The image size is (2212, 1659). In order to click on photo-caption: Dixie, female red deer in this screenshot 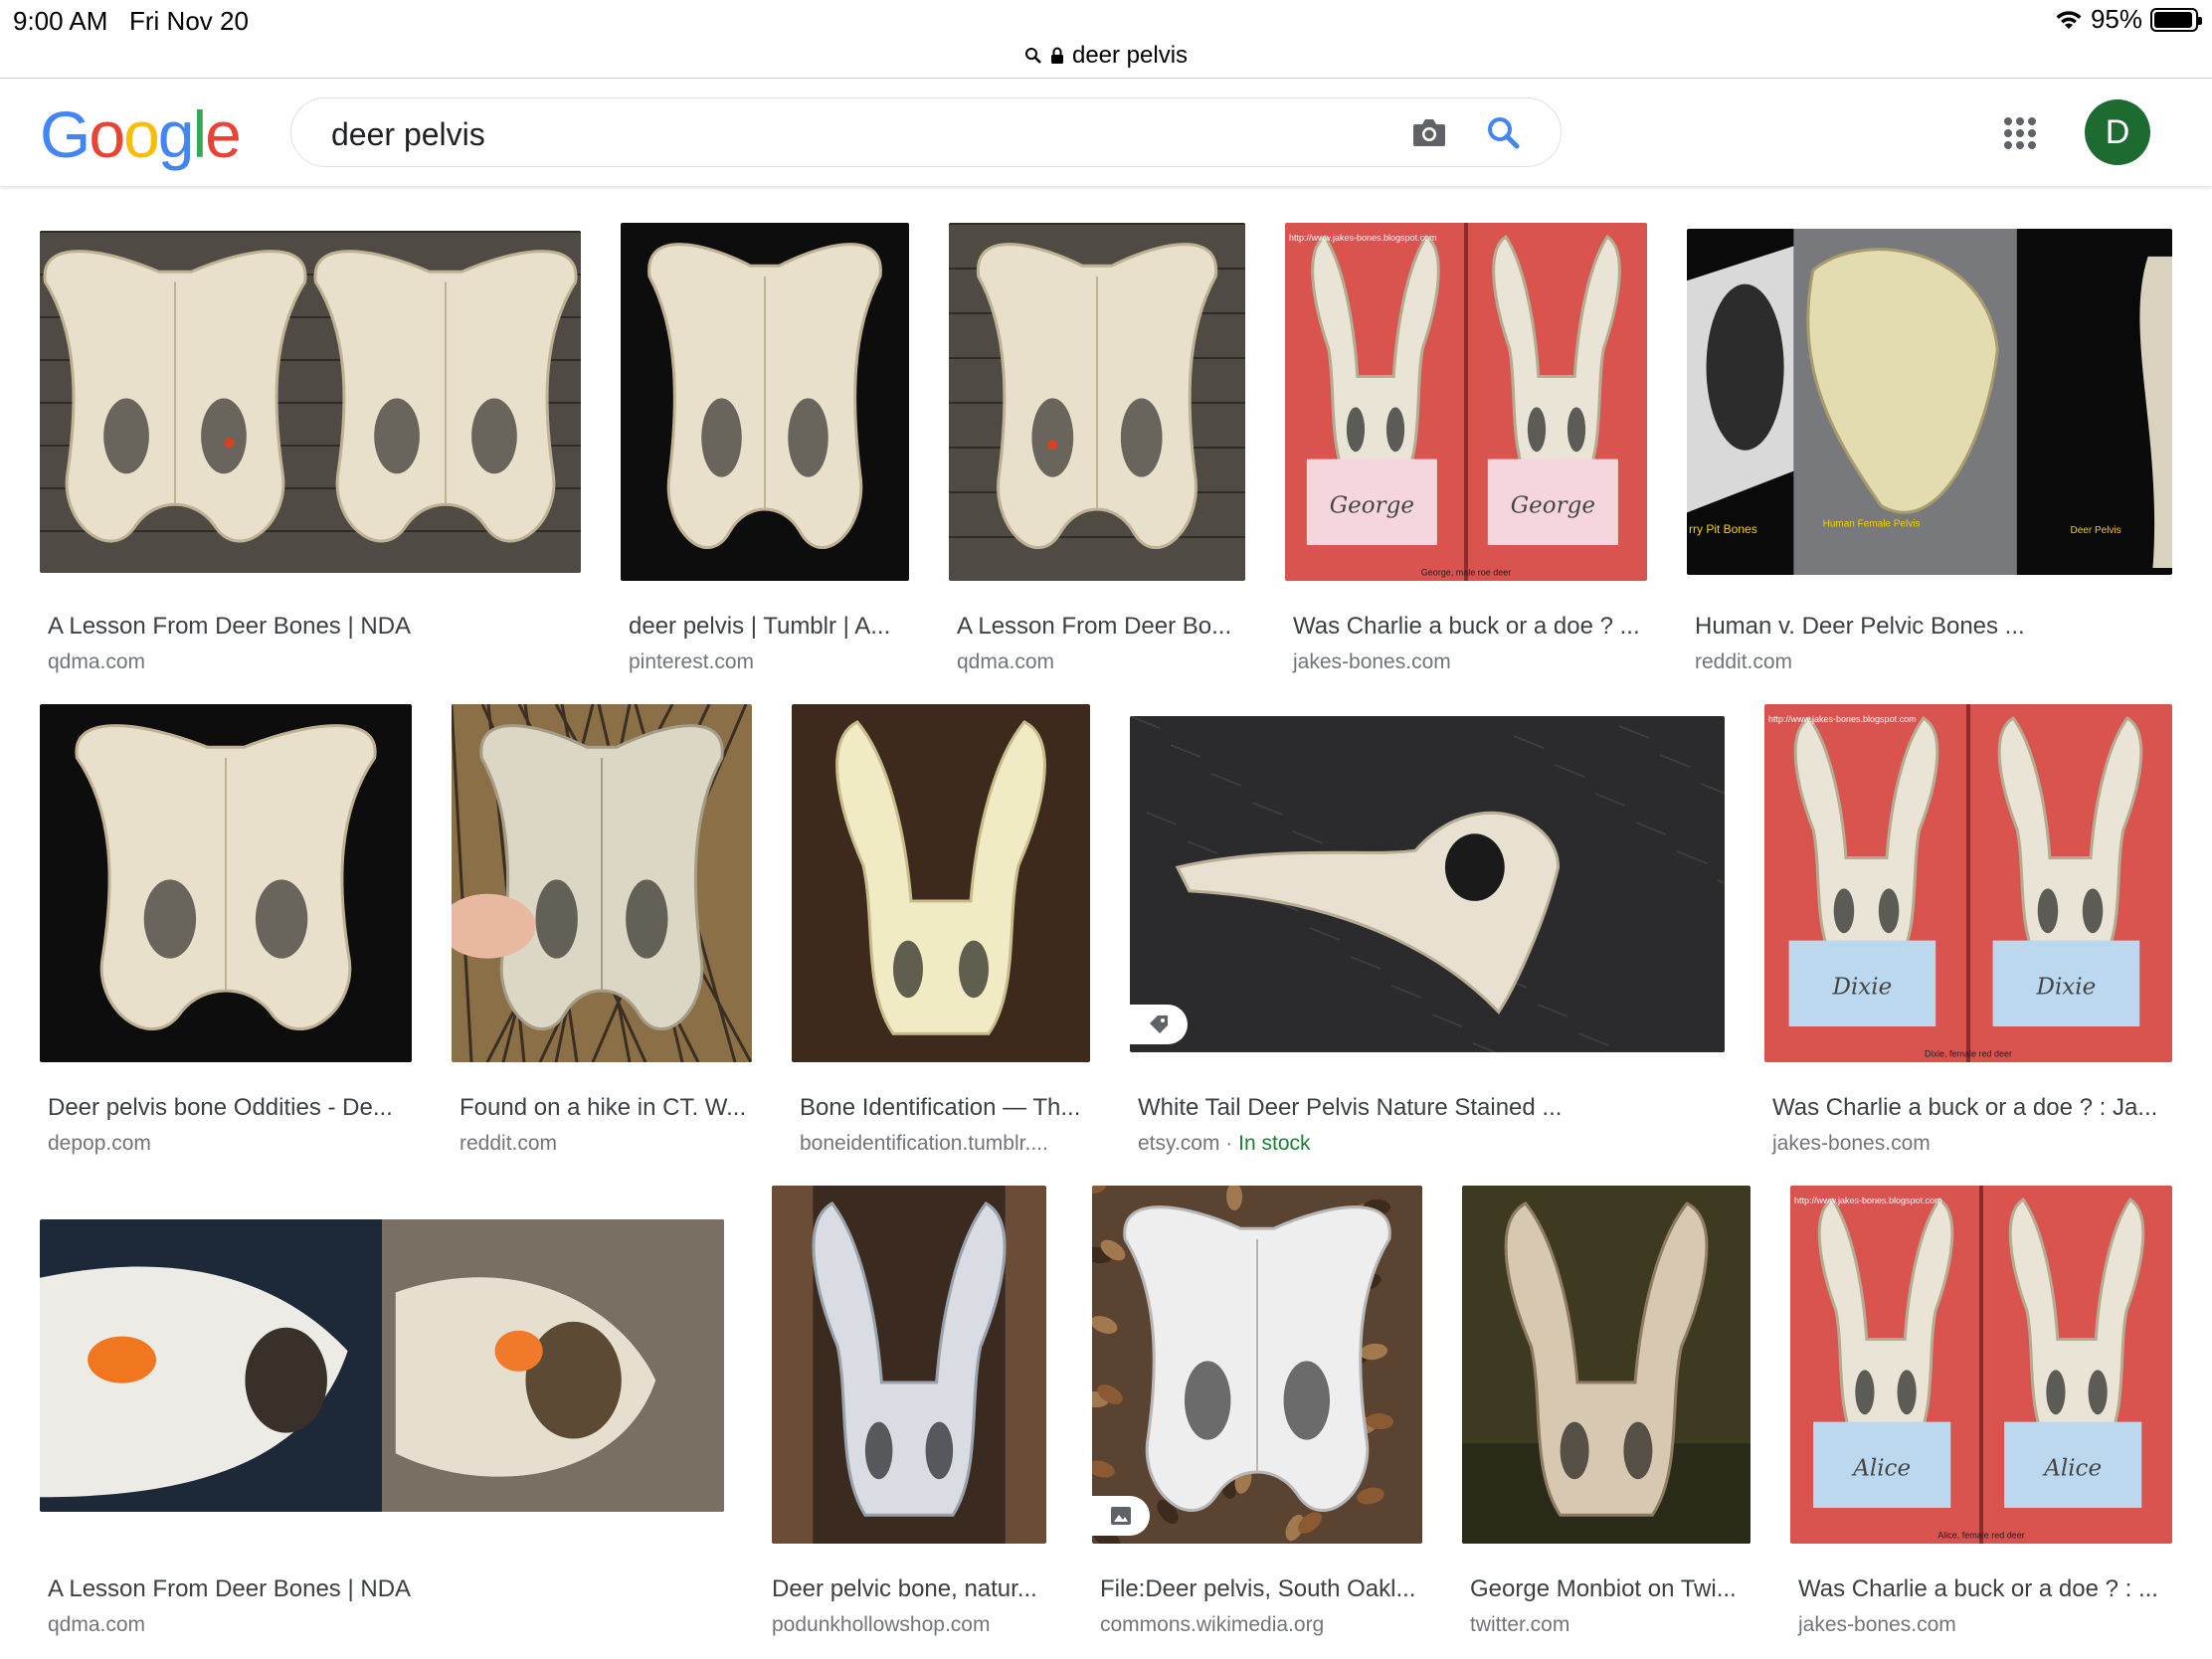, I will do `click(1968, 1054)`.